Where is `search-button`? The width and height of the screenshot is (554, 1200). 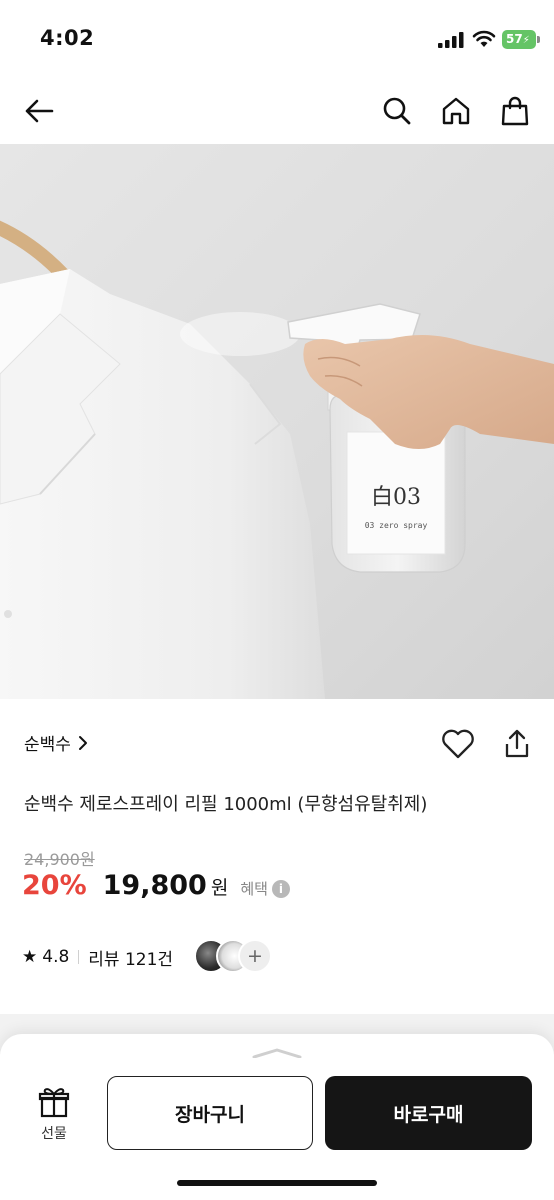 search-button is located at coordinates (397, 111).